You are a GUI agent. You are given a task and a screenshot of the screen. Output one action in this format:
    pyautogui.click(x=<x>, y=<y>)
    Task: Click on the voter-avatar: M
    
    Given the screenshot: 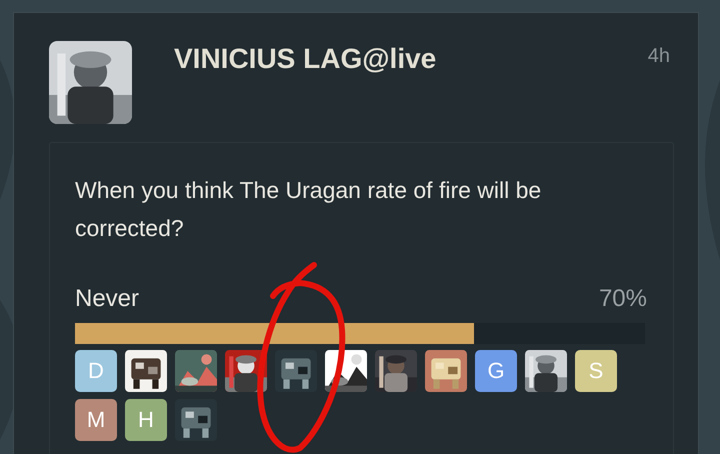 What is the action you would take?
    pyautogui.click(x=96, y=420)
    